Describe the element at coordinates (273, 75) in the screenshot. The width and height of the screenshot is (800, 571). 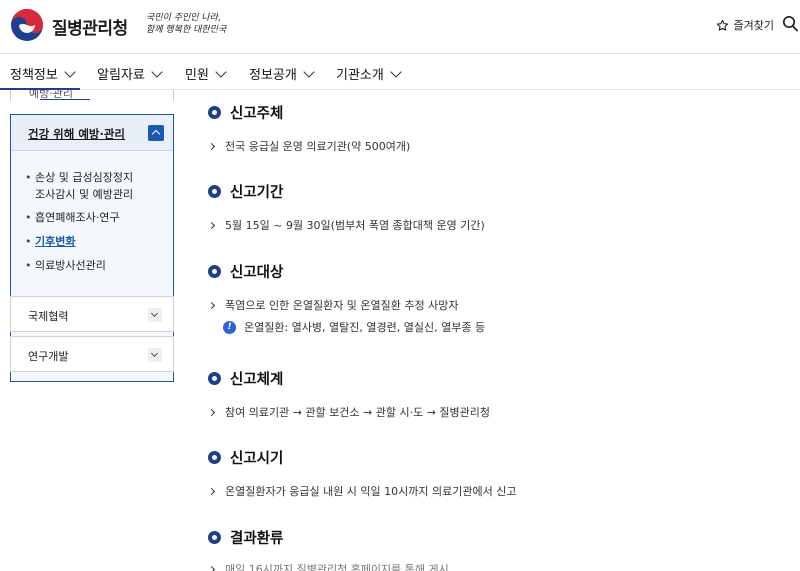
I see `gnb-item-label: 정보공개` at that location.